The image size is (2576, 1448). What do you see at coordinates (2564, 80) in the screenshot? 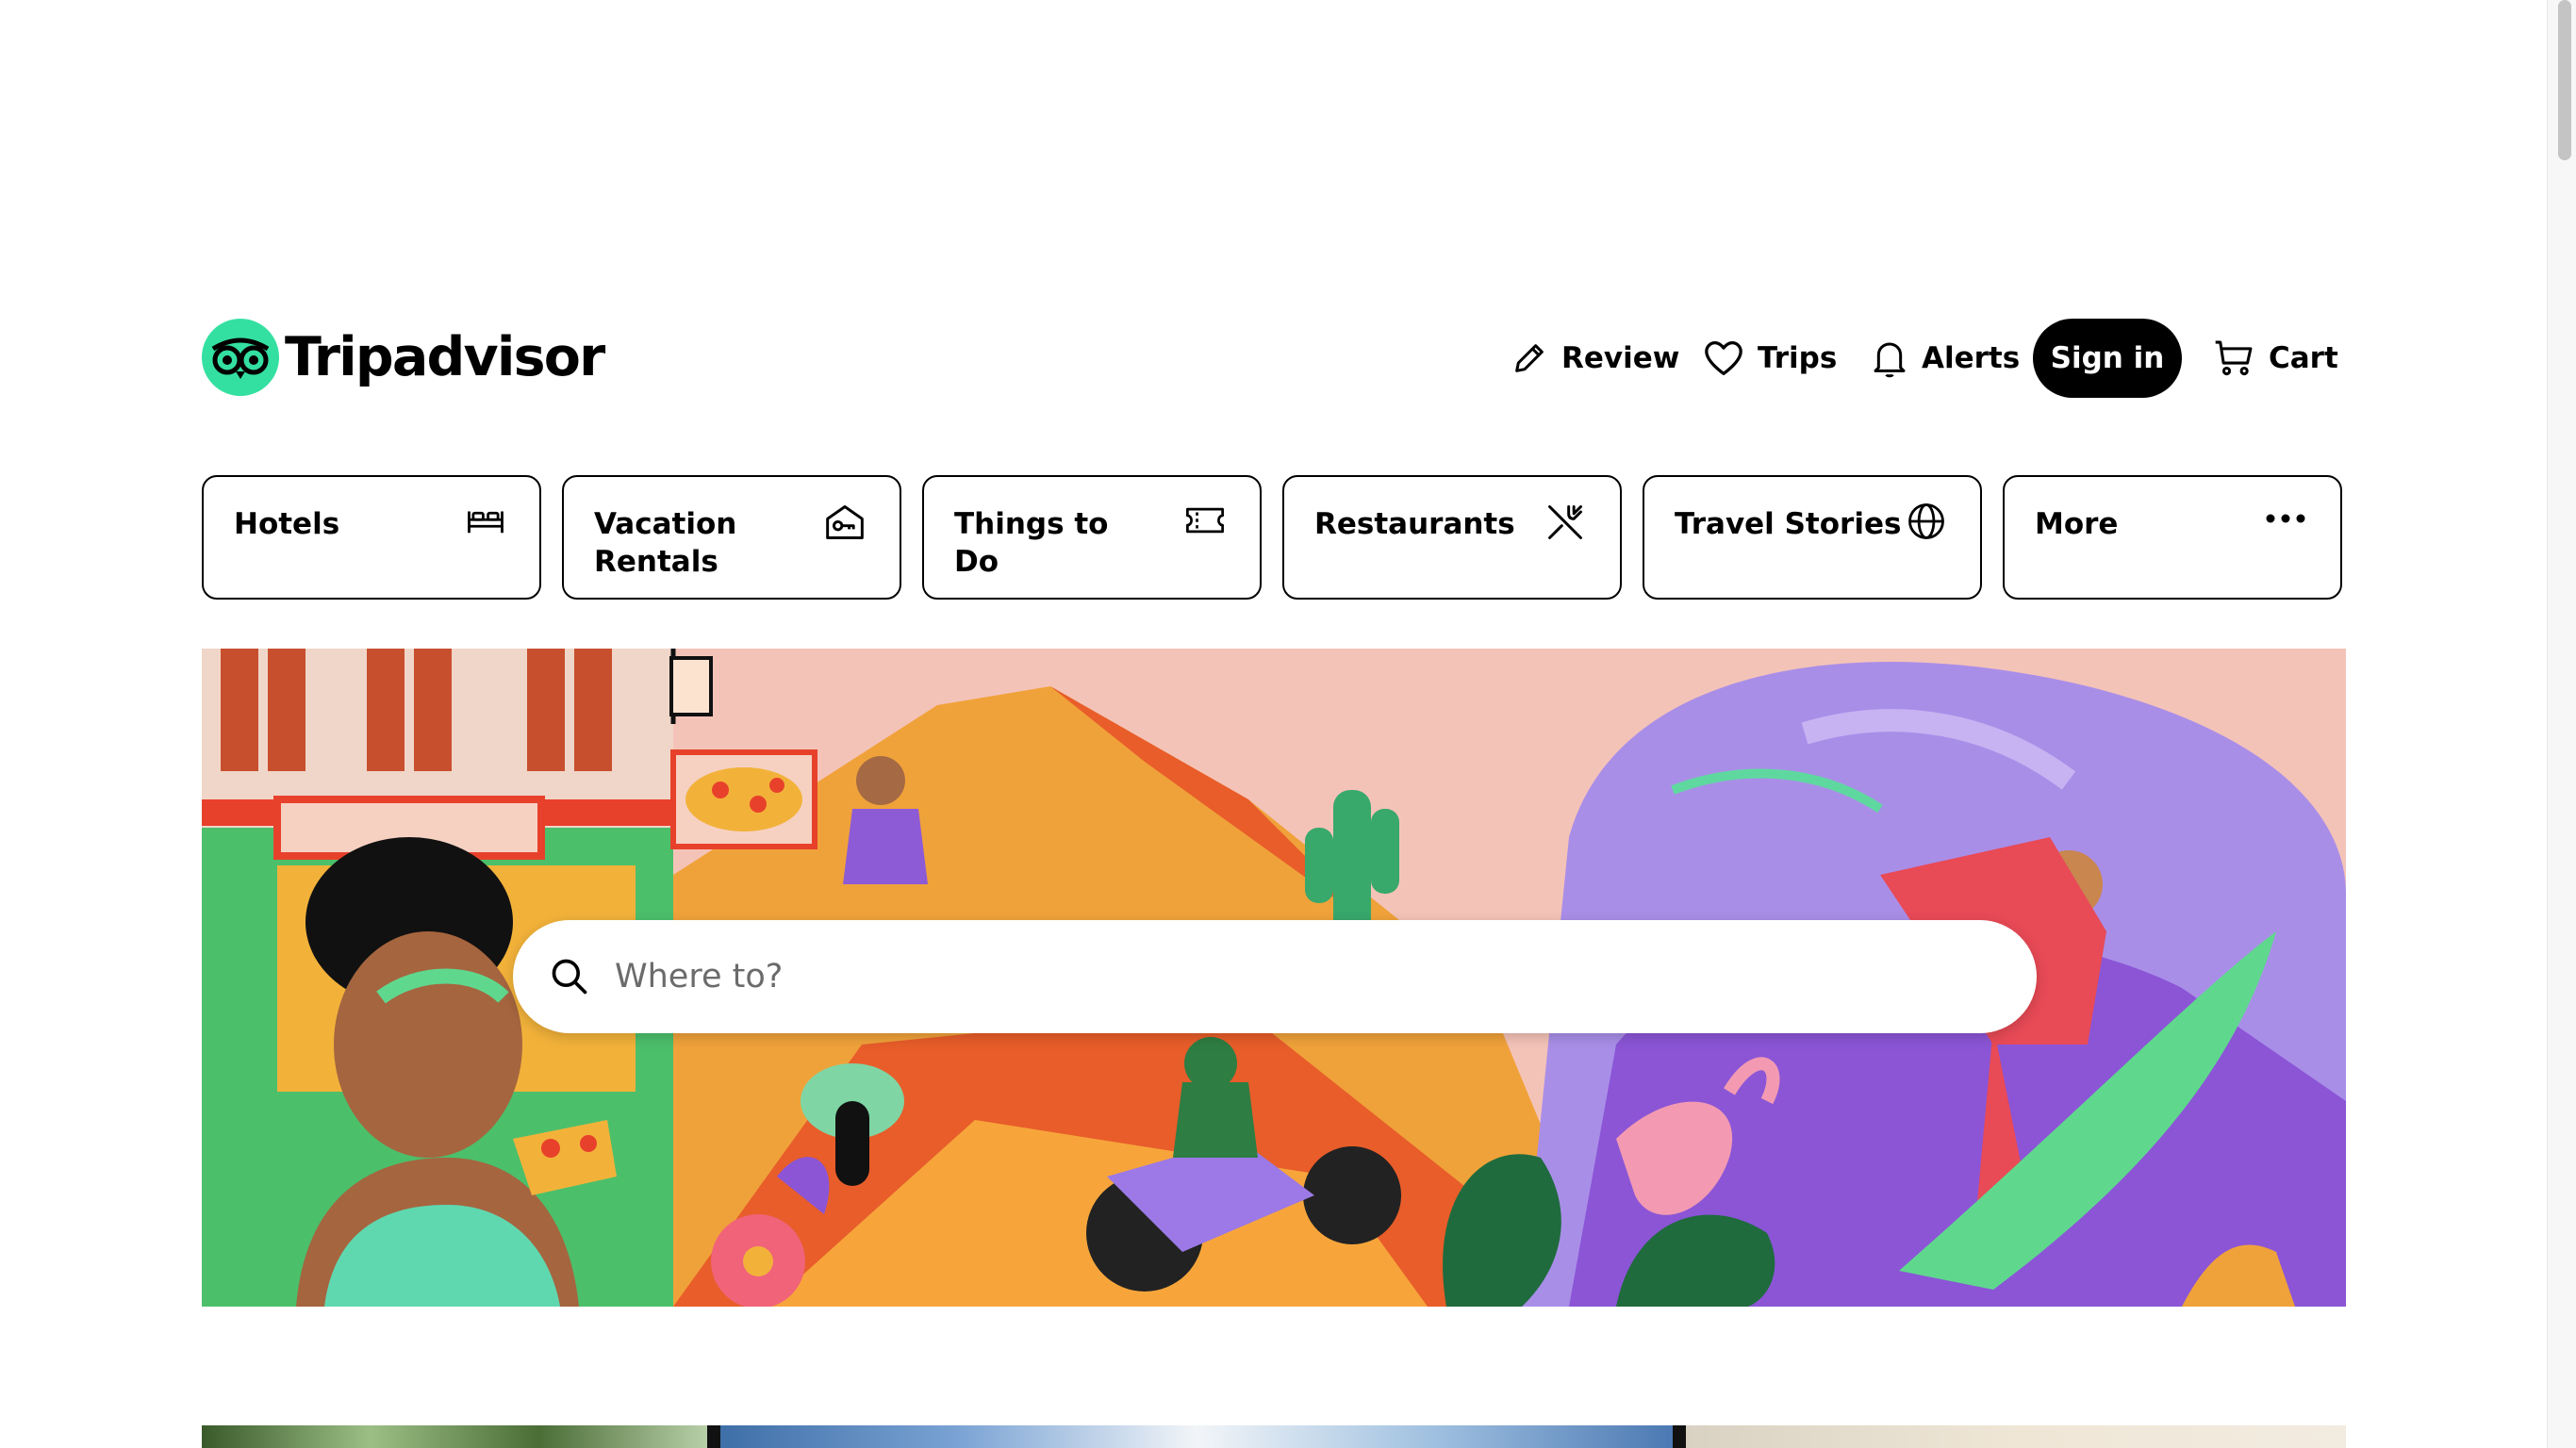
I see `scrollbar-thumb` at bounding box center [2564, 80].